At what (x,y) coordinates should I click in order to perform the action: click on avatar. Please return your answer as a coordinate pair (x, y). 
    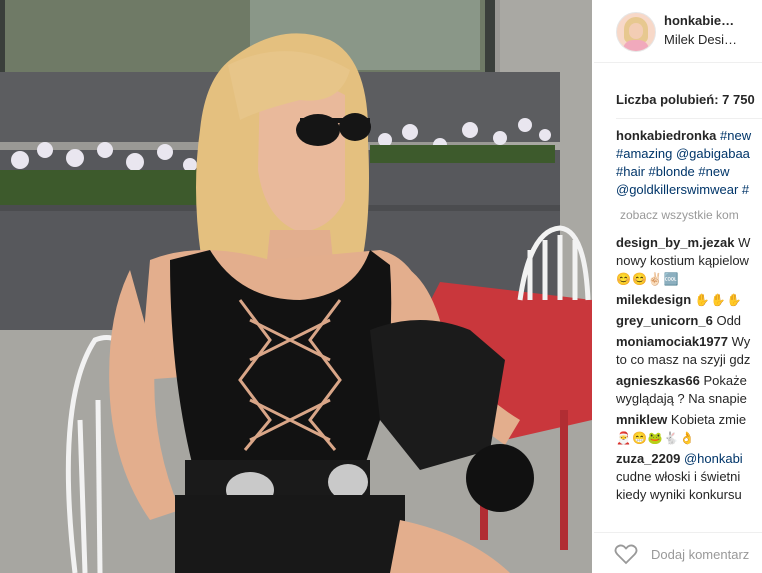
    Looking at the image, I should click on (636, 32).